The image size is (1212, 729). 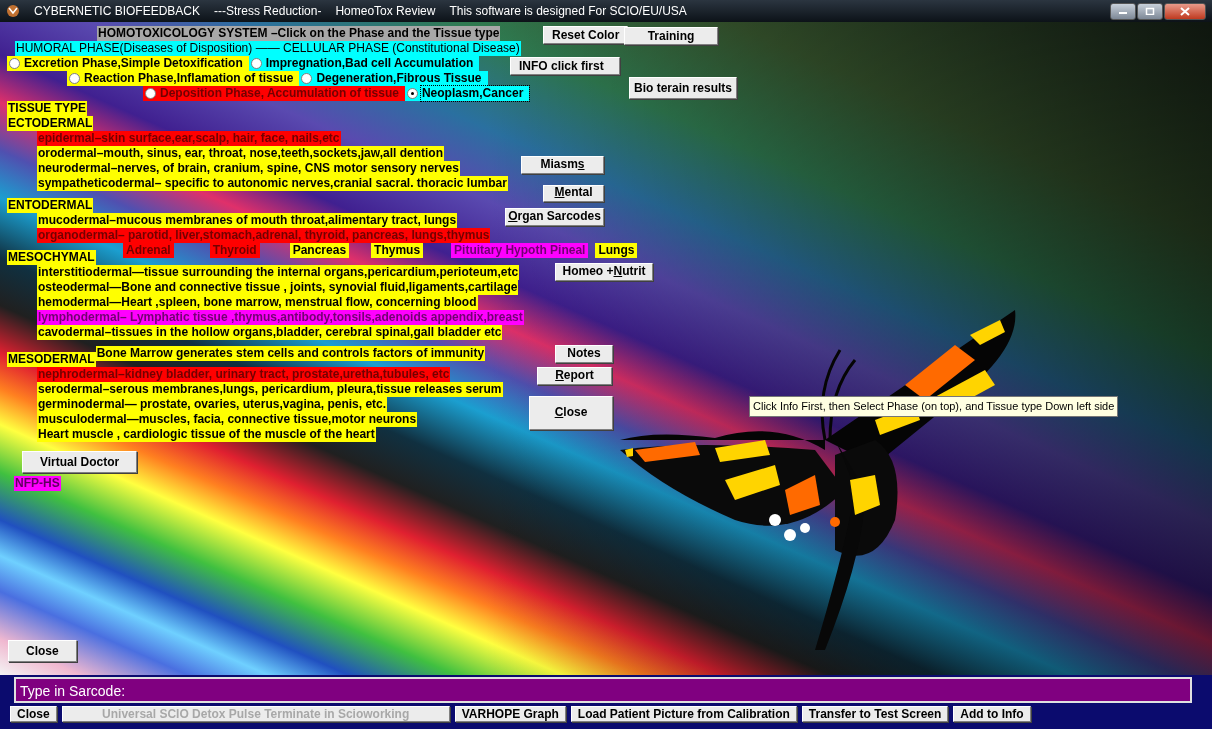 What do you see at coordinates (257, 302) in the screenshot?
I see `tissue-item: hemodermal—Heart ,spleen, bone marrow, menstrual flow, concerning blood` at bounding box center [257, 302].